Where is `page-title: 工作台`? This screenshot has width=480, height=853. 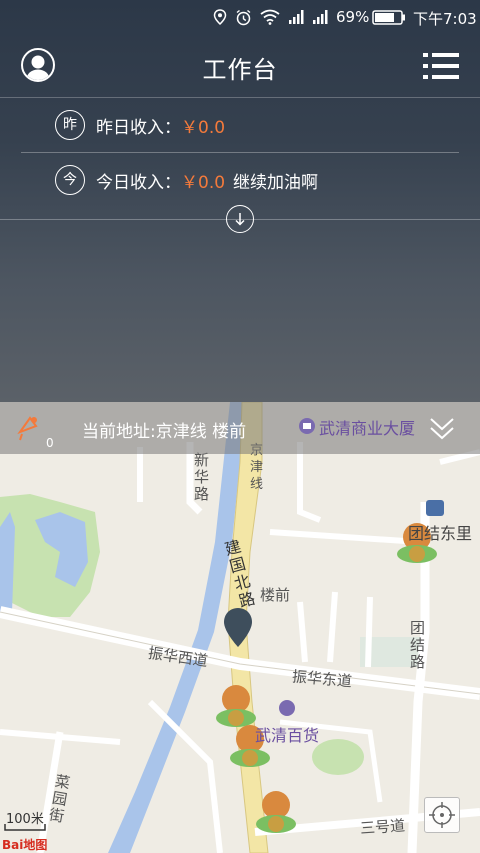
page-title: 工作台 is located at coordinates (240, 70).